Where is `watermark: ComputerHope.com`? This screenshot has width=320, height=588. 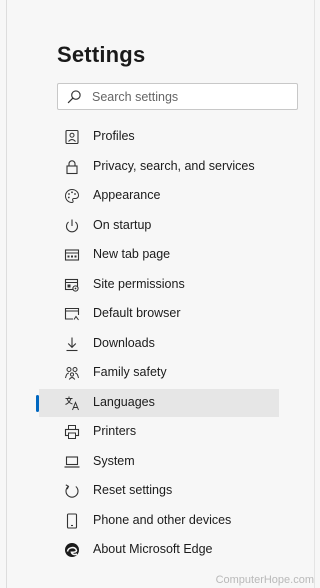
watermark: ComputerHope.com is located at coordinates (264, 580).